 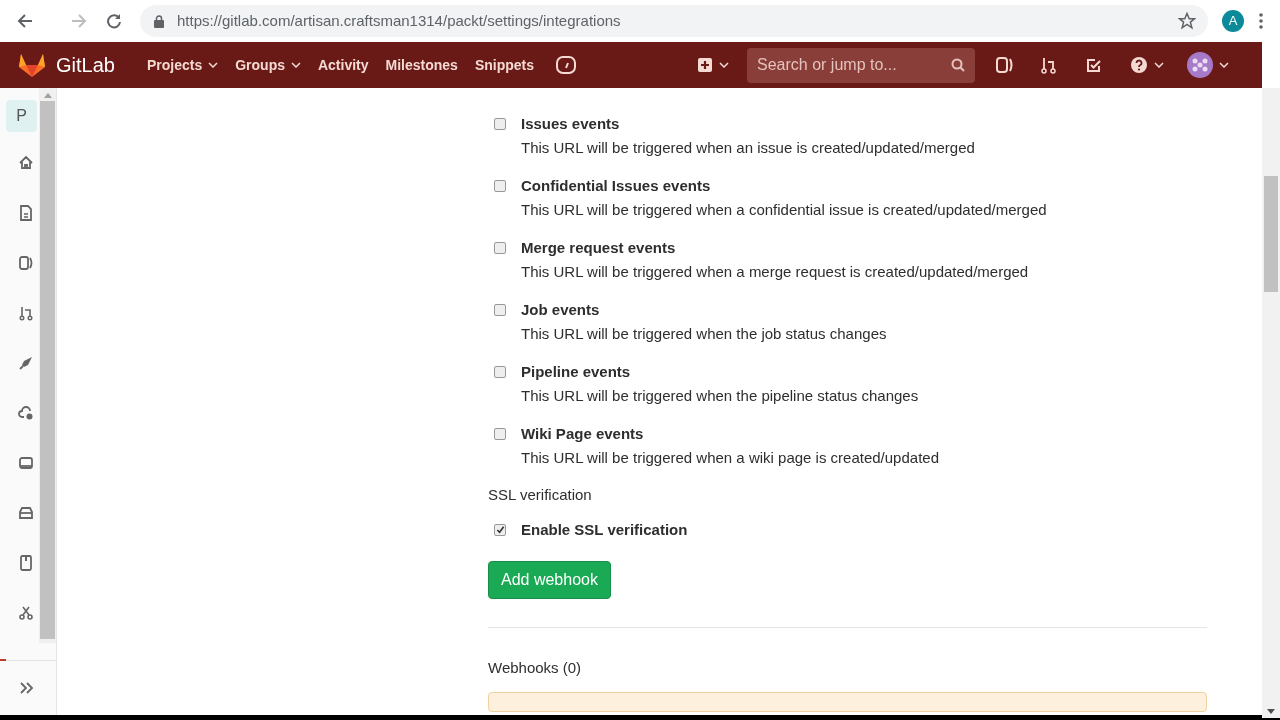 What do you see at coordinates (25, 613) in the screenshot?
I see `scissors-icon` at bounding box center [25, 613].